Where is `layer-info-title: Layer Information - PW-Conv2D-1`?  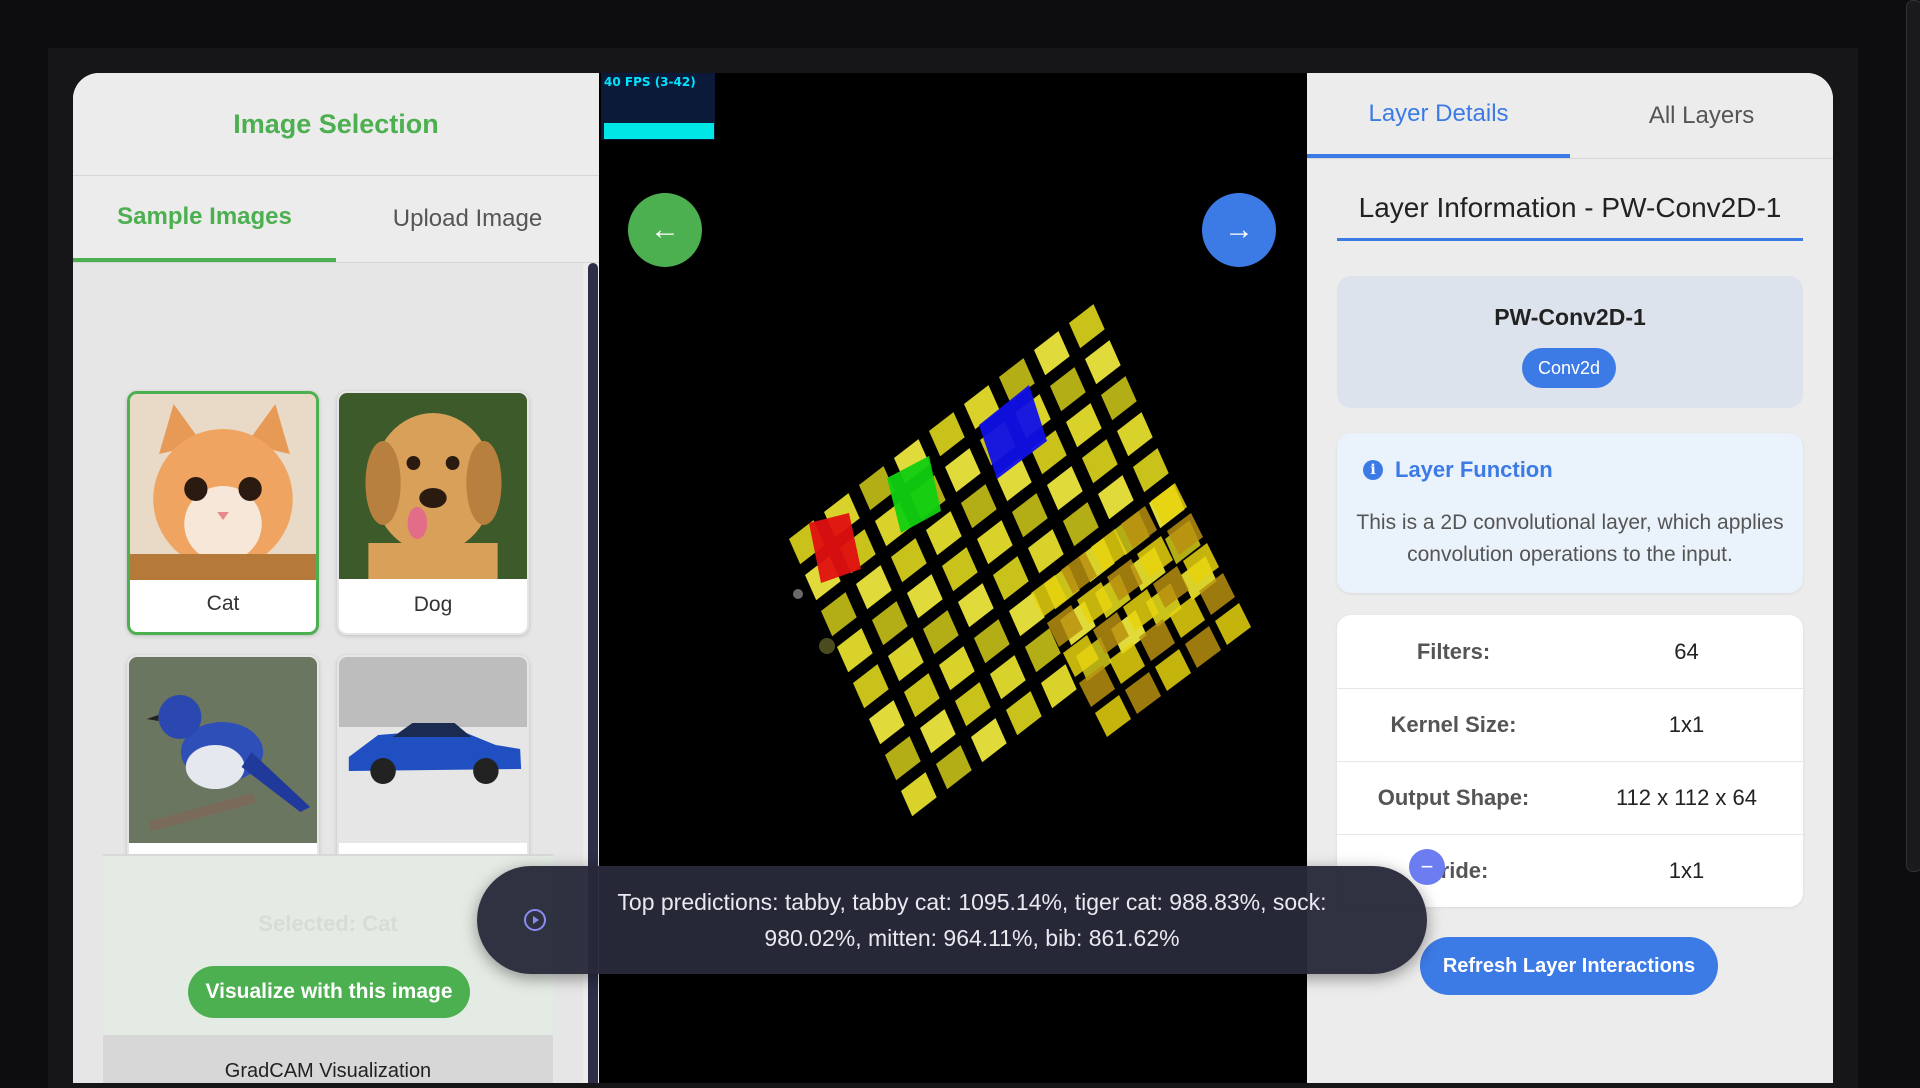 layer-info-title: Layer Information - PW-Conv2D-1 is located at coordinates (1570, 209).